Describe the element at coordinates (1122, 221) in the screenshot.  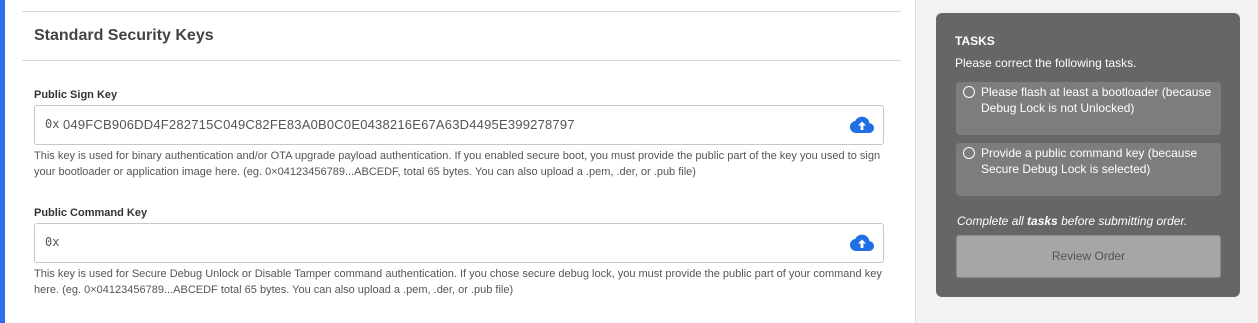
I see `complete-note-suffix: before submitting order.` at that location.